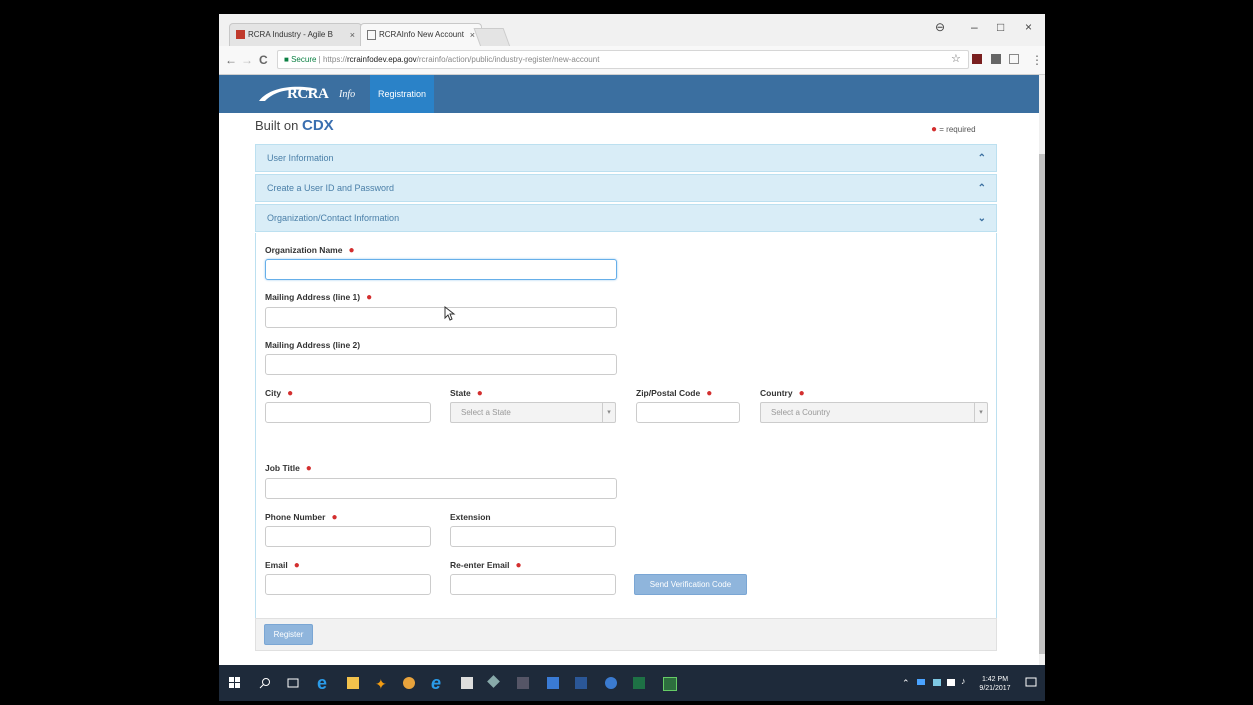 The height and width of the screenshot is (705, 1253). I want to click on close-window-button: ×, so click(1028, 27).